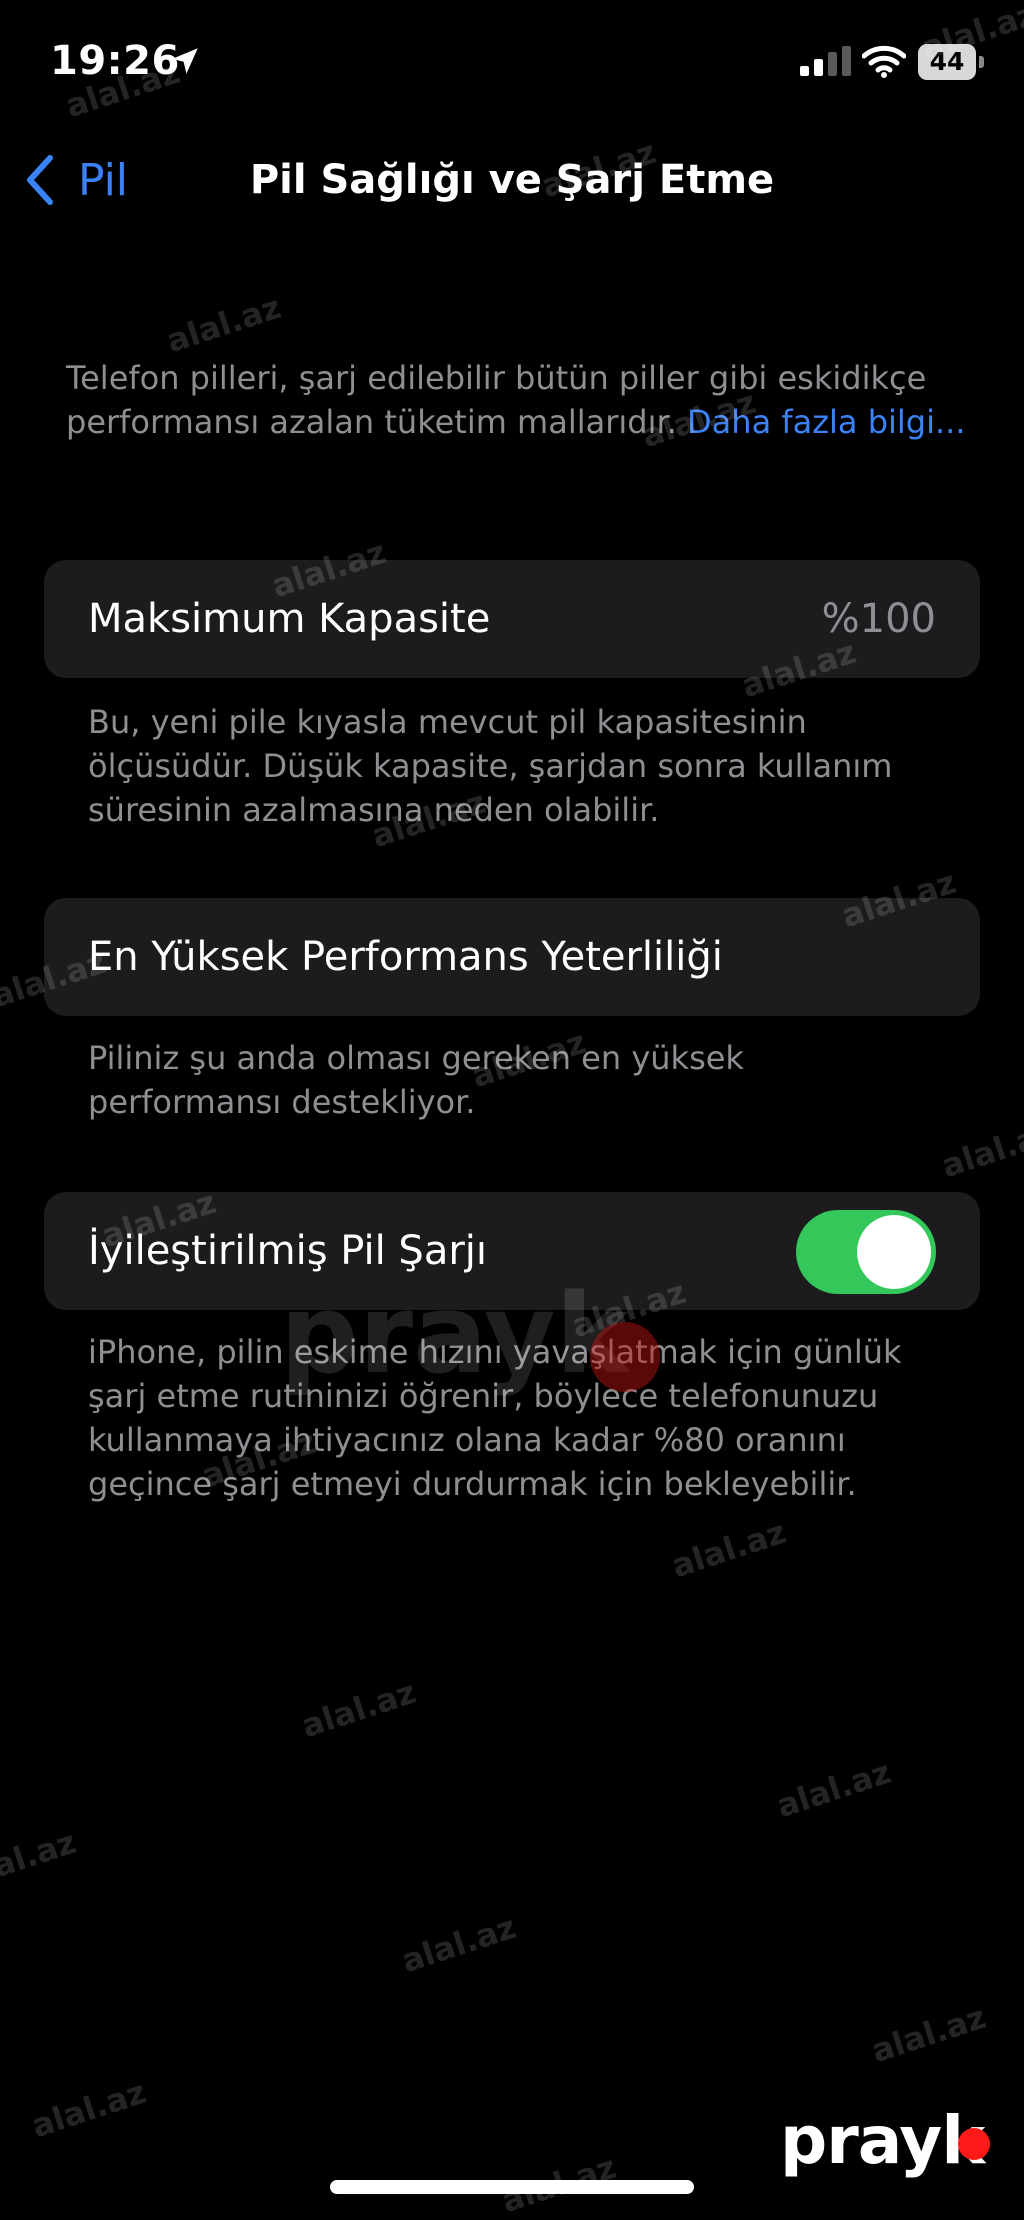 This screenshot has height=2220, width=1024. Describe the element at coordinates (825, 61) in the screenshot. I see `cellular-signal-icon` at that location.